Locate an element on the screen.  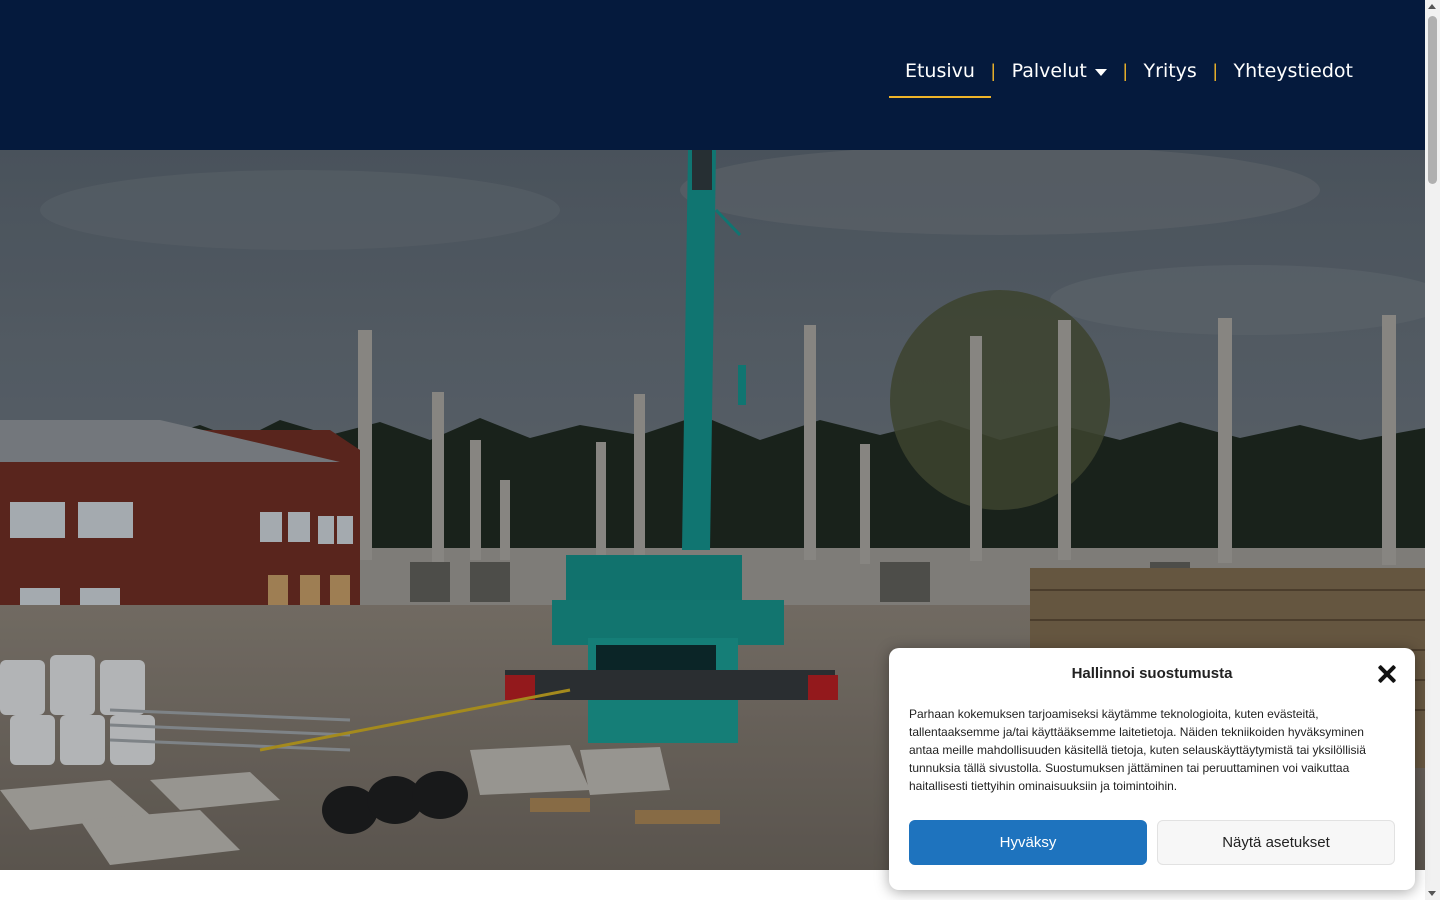
consent-title: Hallinnoi suostumusta is located at coordinates (1152, 673).